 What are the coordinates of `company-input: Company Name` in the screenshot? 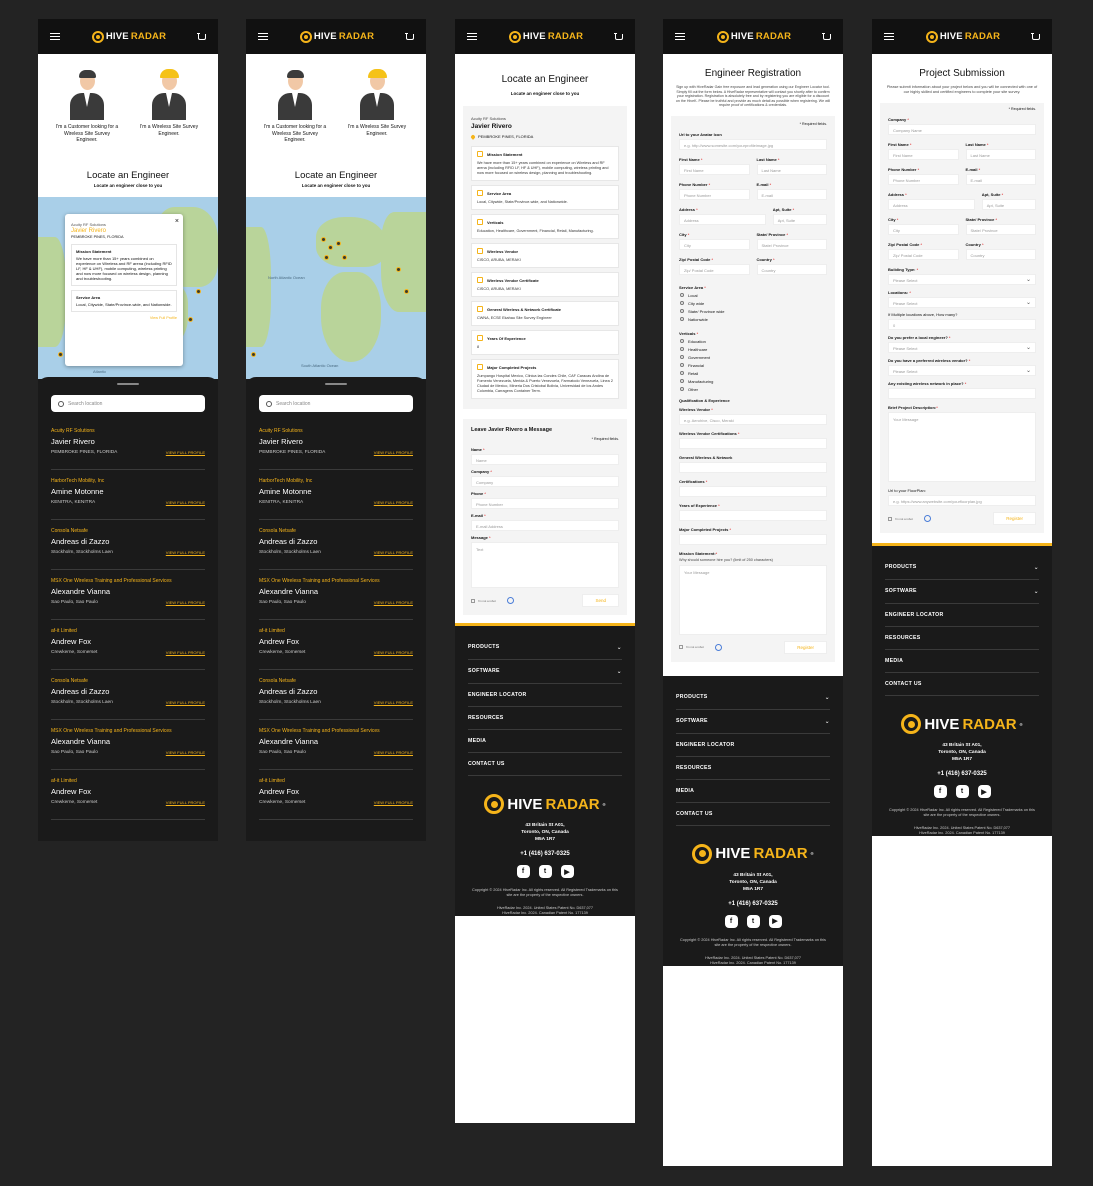 It's located at (962, 129).